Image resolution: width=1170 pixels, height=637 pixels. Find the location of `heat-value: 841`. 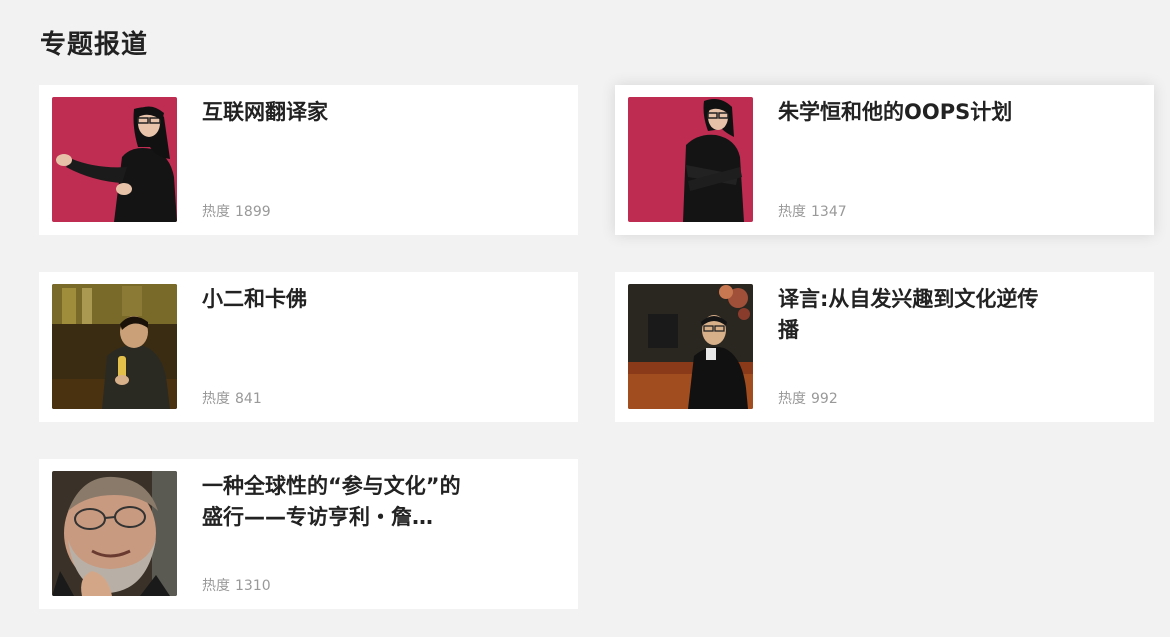

heat-value: 841 is located at coordinates (248, 399).